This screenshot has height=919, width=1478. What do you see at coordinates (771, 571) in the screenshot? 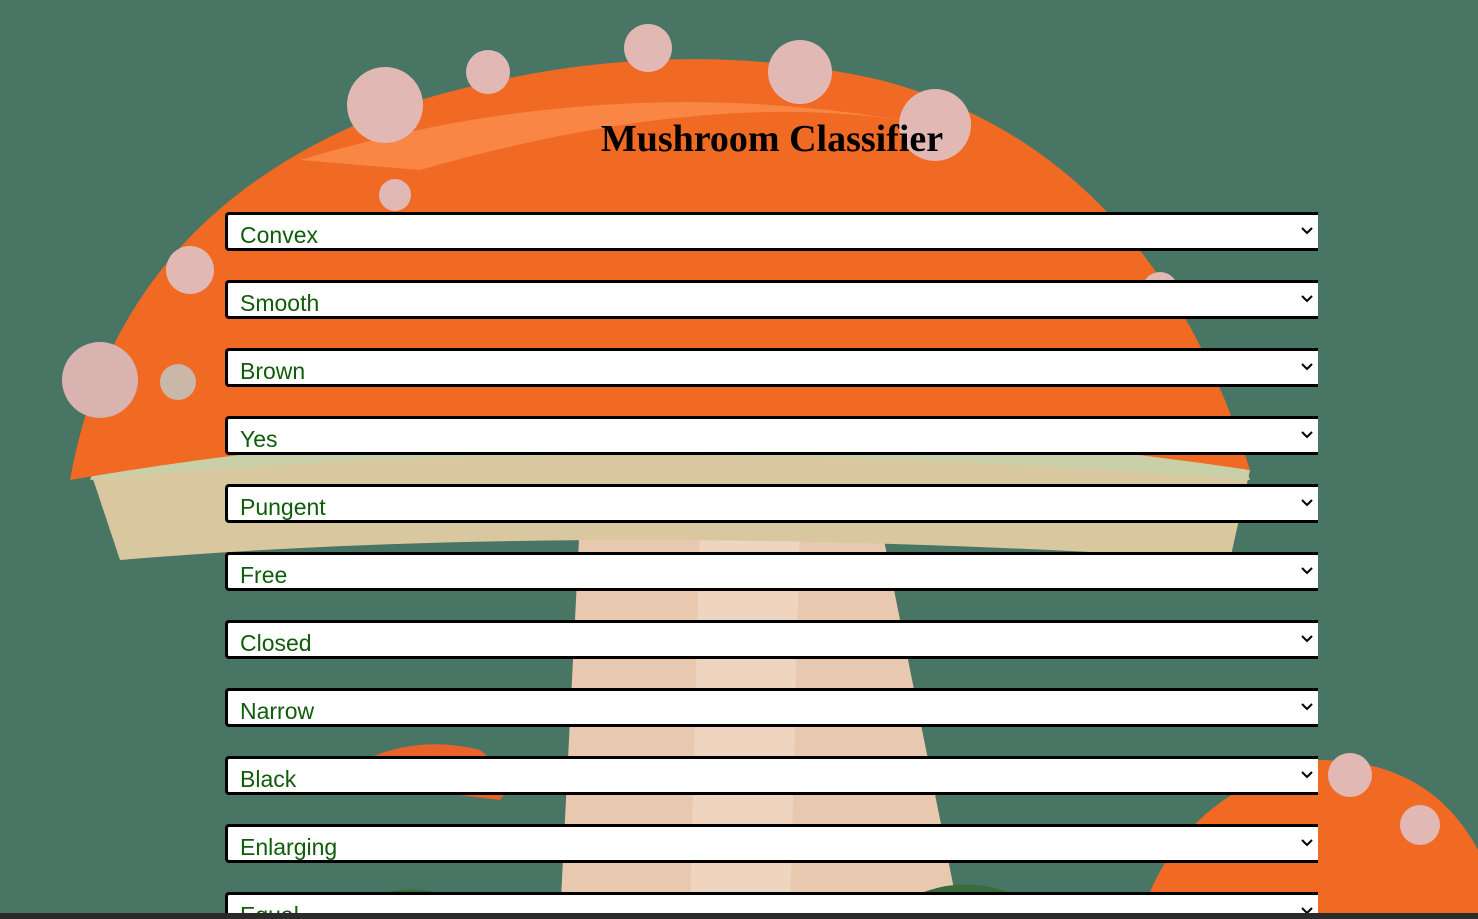
I see `select-gill-attachment: Free` at bounding box center [771, 571].